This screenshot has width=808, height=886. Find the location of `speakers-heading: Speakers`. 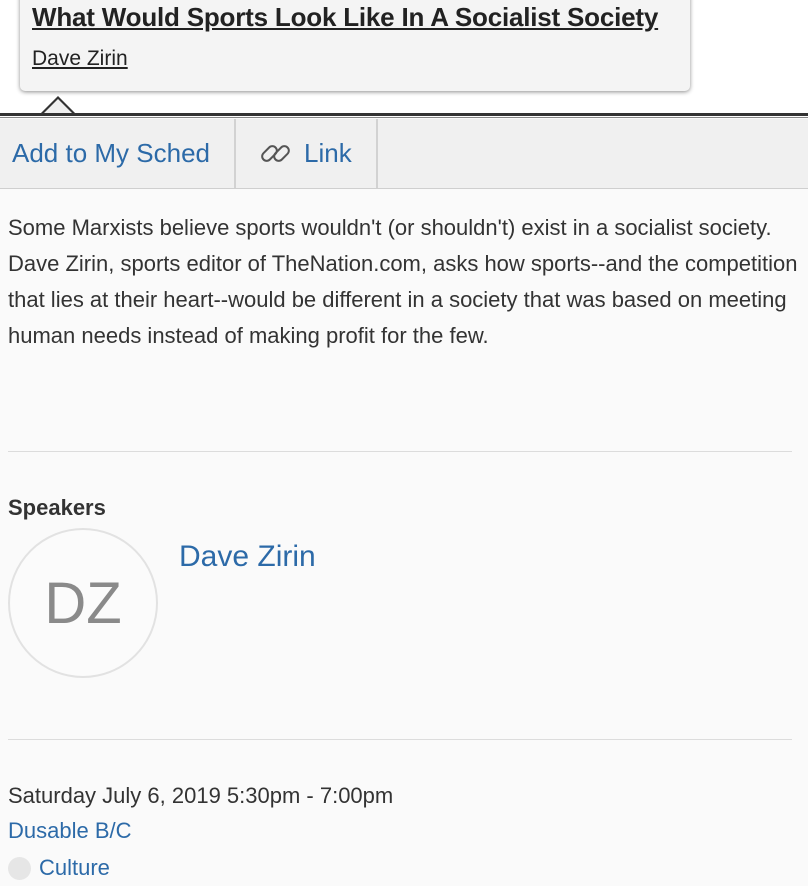

speakers-heading: Speakers is located at coordinates (57, 507).